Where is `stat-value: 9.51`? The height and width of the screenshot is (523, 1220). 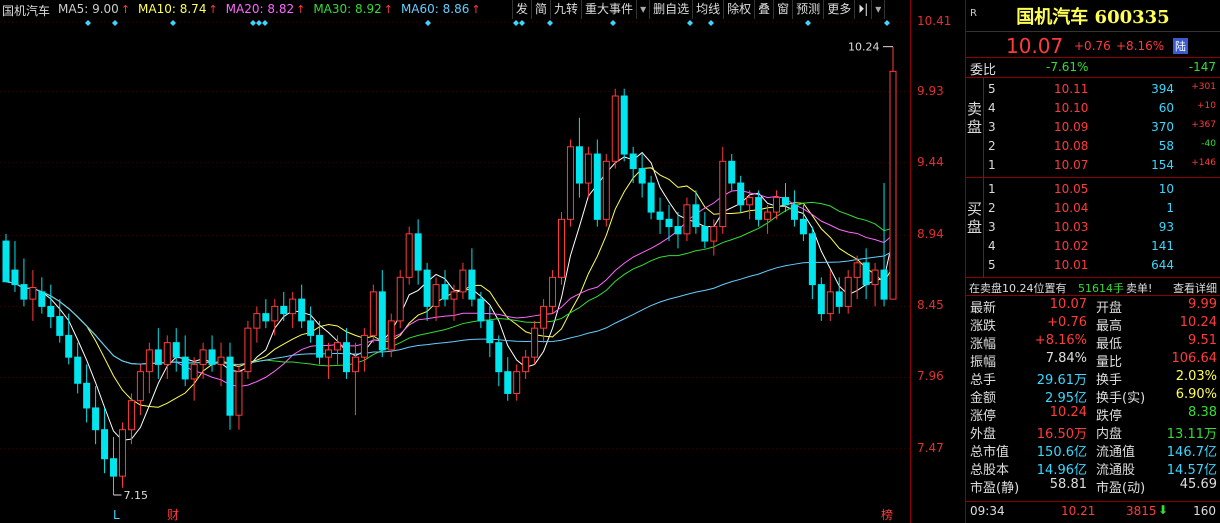 stat-value: 9.51 is located at coordinates (1202, 340).